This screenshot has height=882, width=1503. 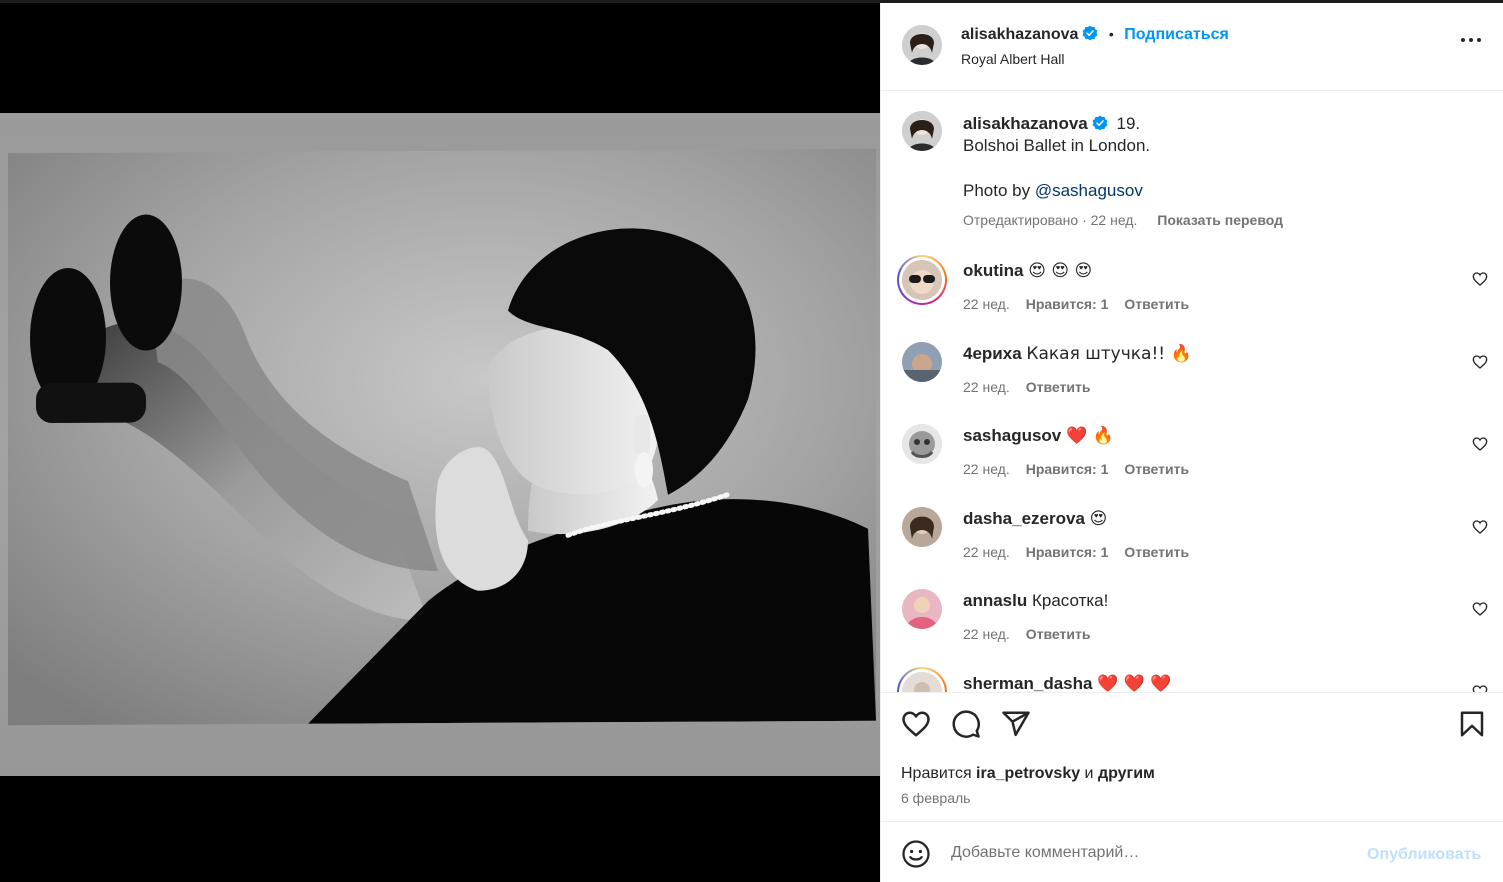 What do you see at coordinates (995, 600) in the screenshot?
I see `comment-username: annaslu` at bounding box center [995, 600].